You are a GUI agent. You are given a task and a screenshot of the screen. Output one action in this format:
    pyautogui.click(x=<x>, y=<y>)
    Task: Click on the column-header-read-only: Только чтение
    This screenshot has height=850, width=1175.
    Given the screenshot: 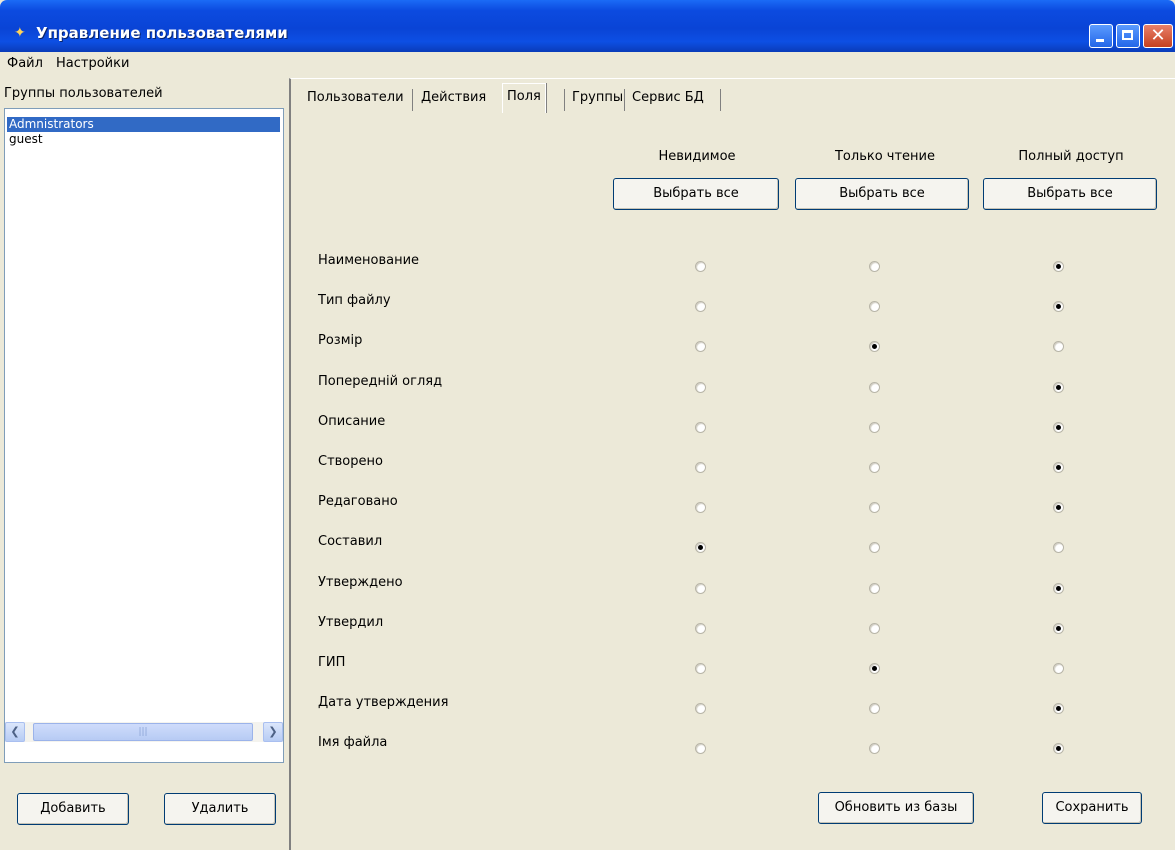 What is the action you would take?
    pyautogui.click(x=884, y=156)
    